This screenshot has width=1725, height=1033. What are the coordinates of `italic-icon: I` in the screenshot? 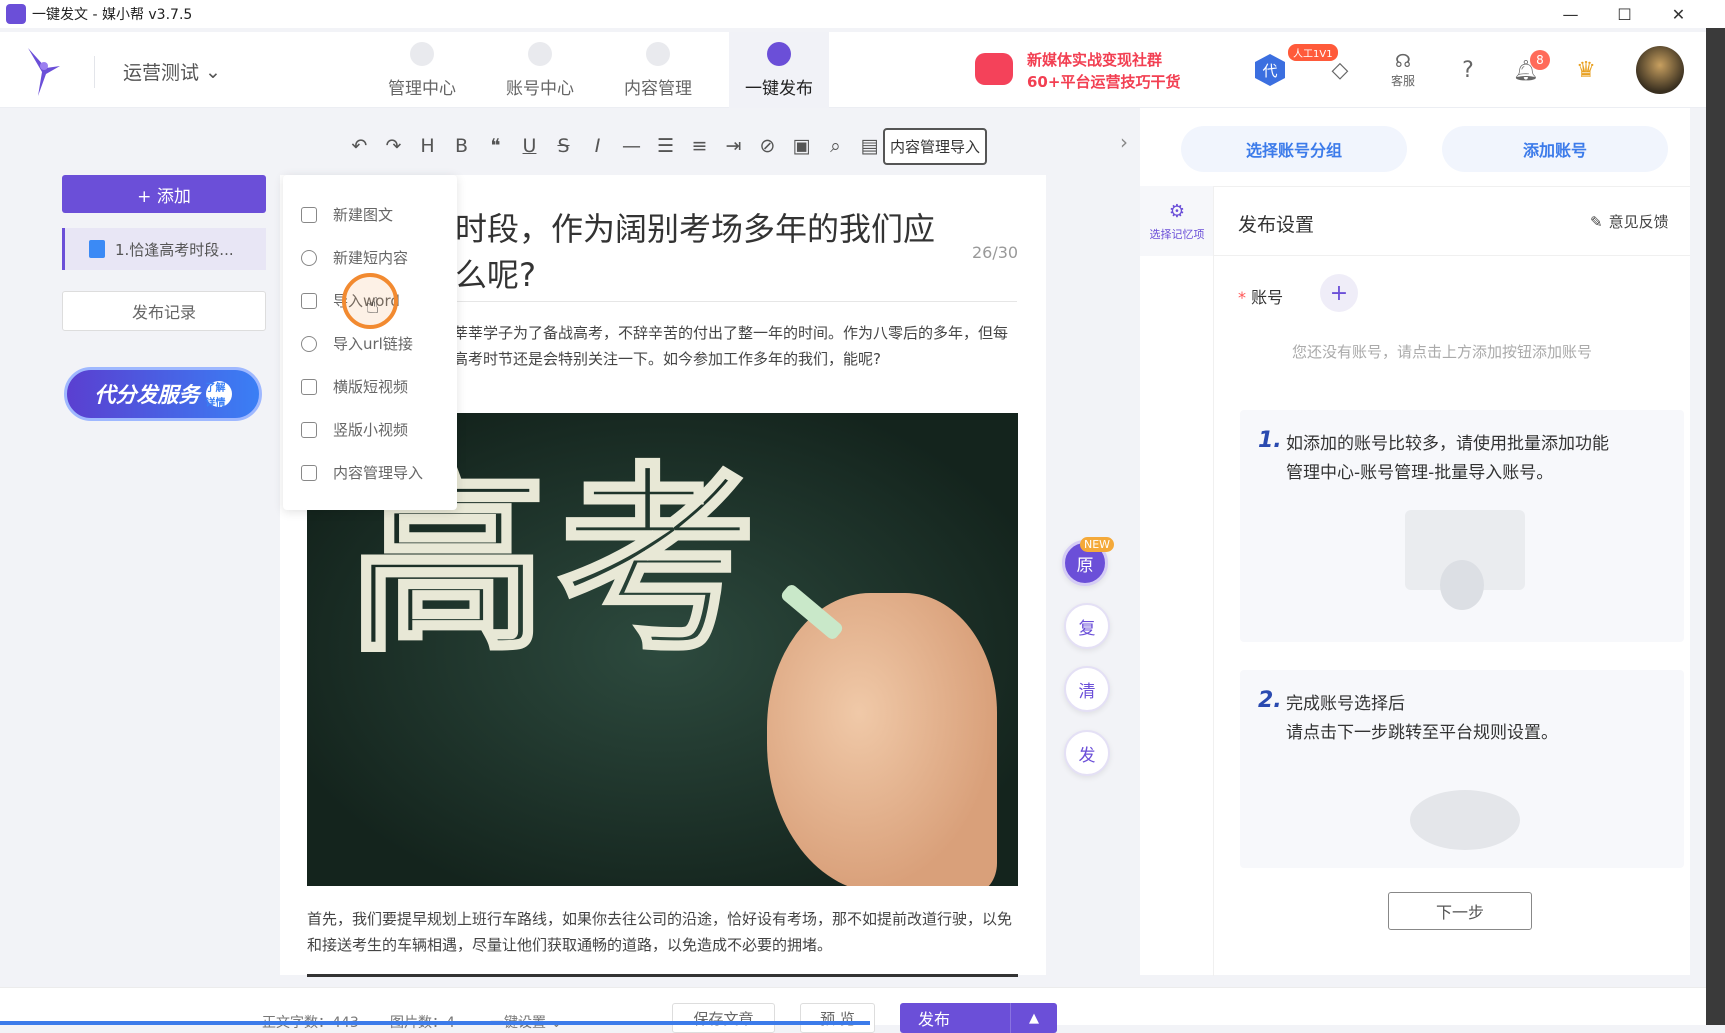 It's located at (597, 146).